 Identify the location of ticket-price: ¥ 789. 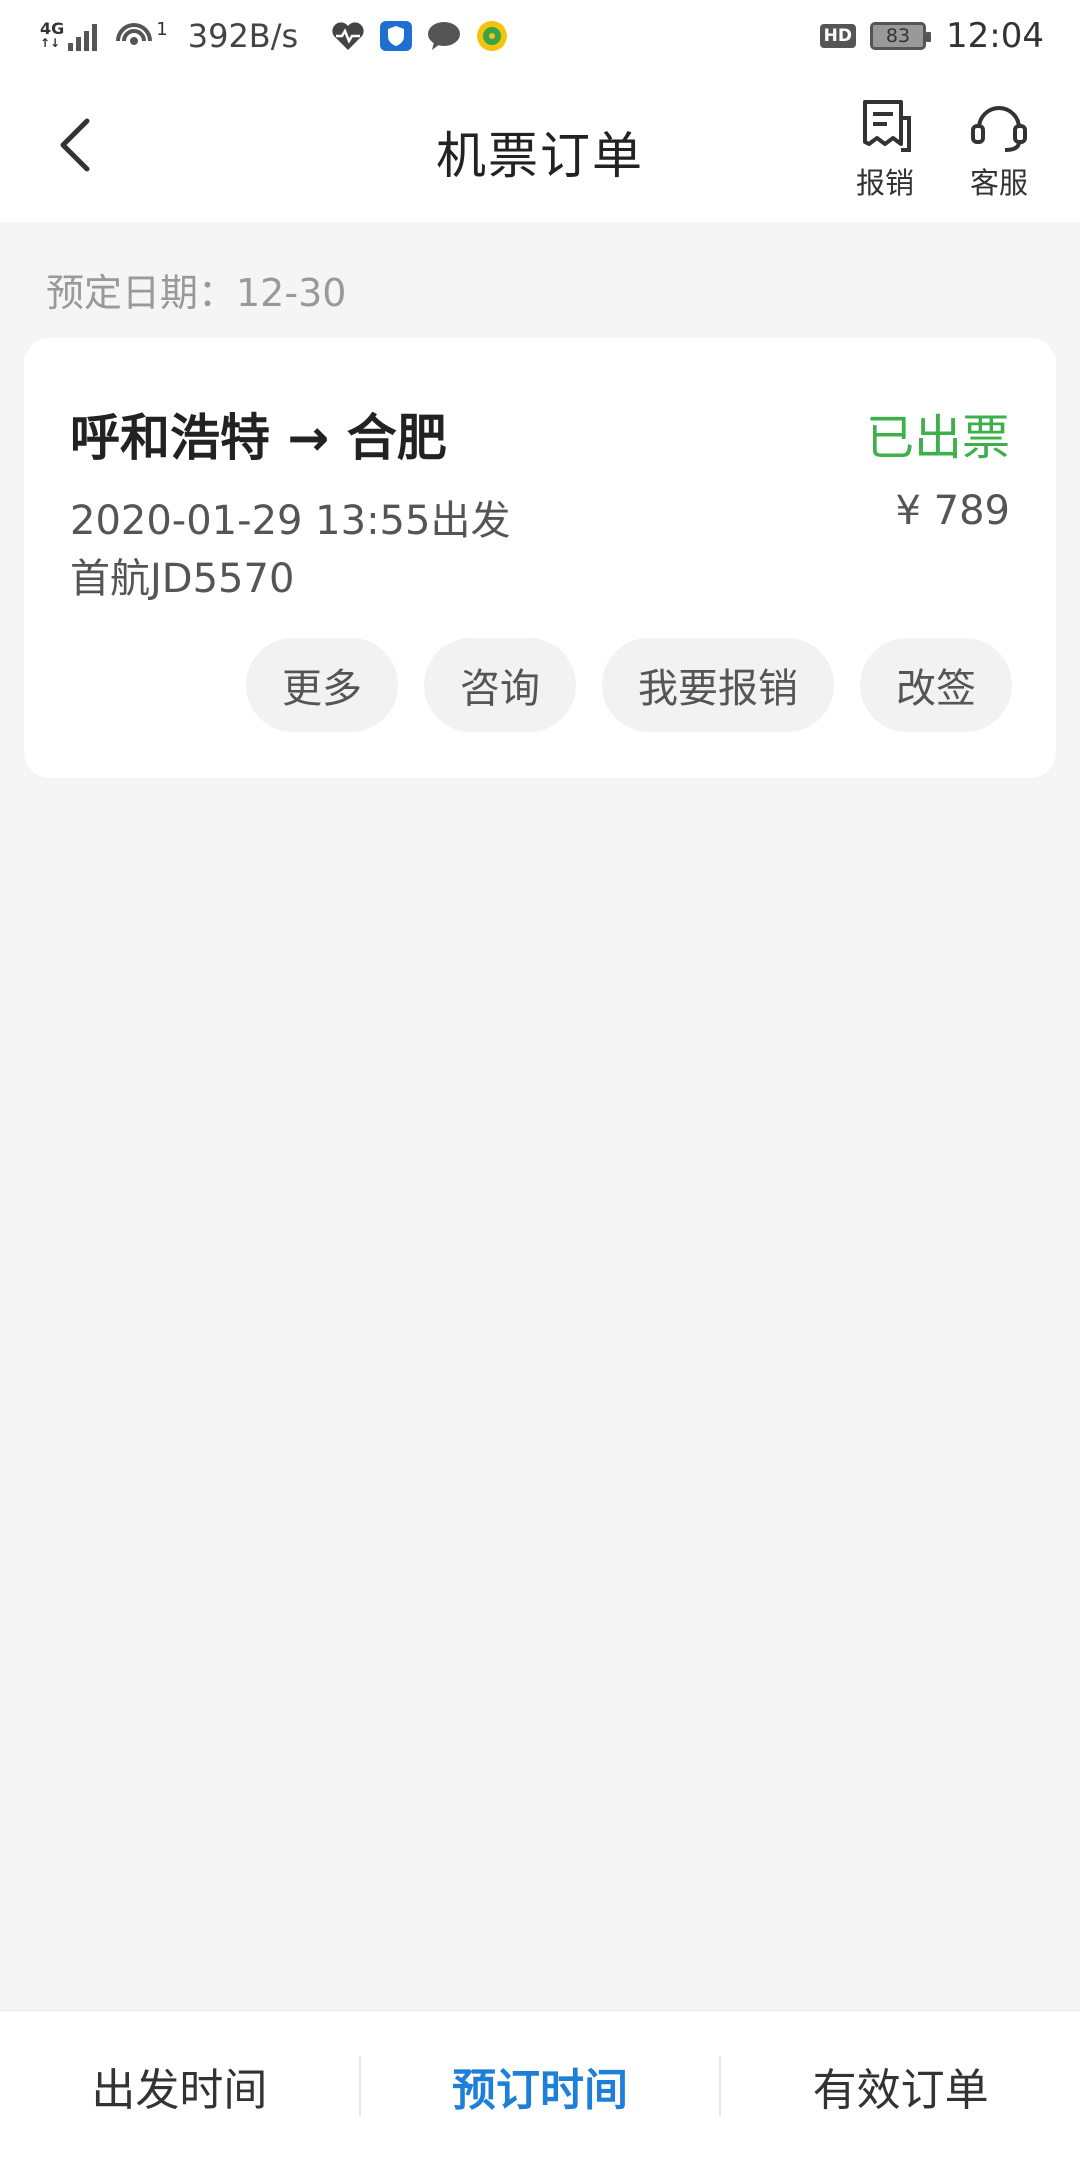
(952, 511).